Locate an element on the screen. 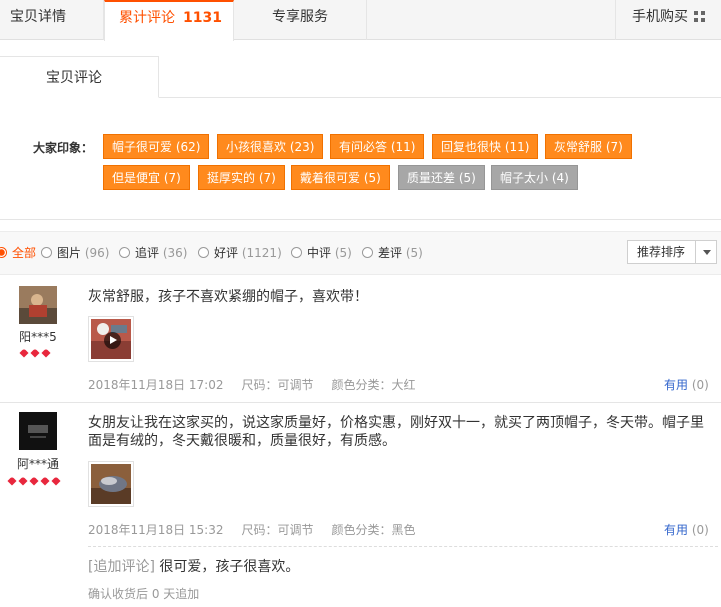  filter-all: 全部 is located at coordinates (18, 252).